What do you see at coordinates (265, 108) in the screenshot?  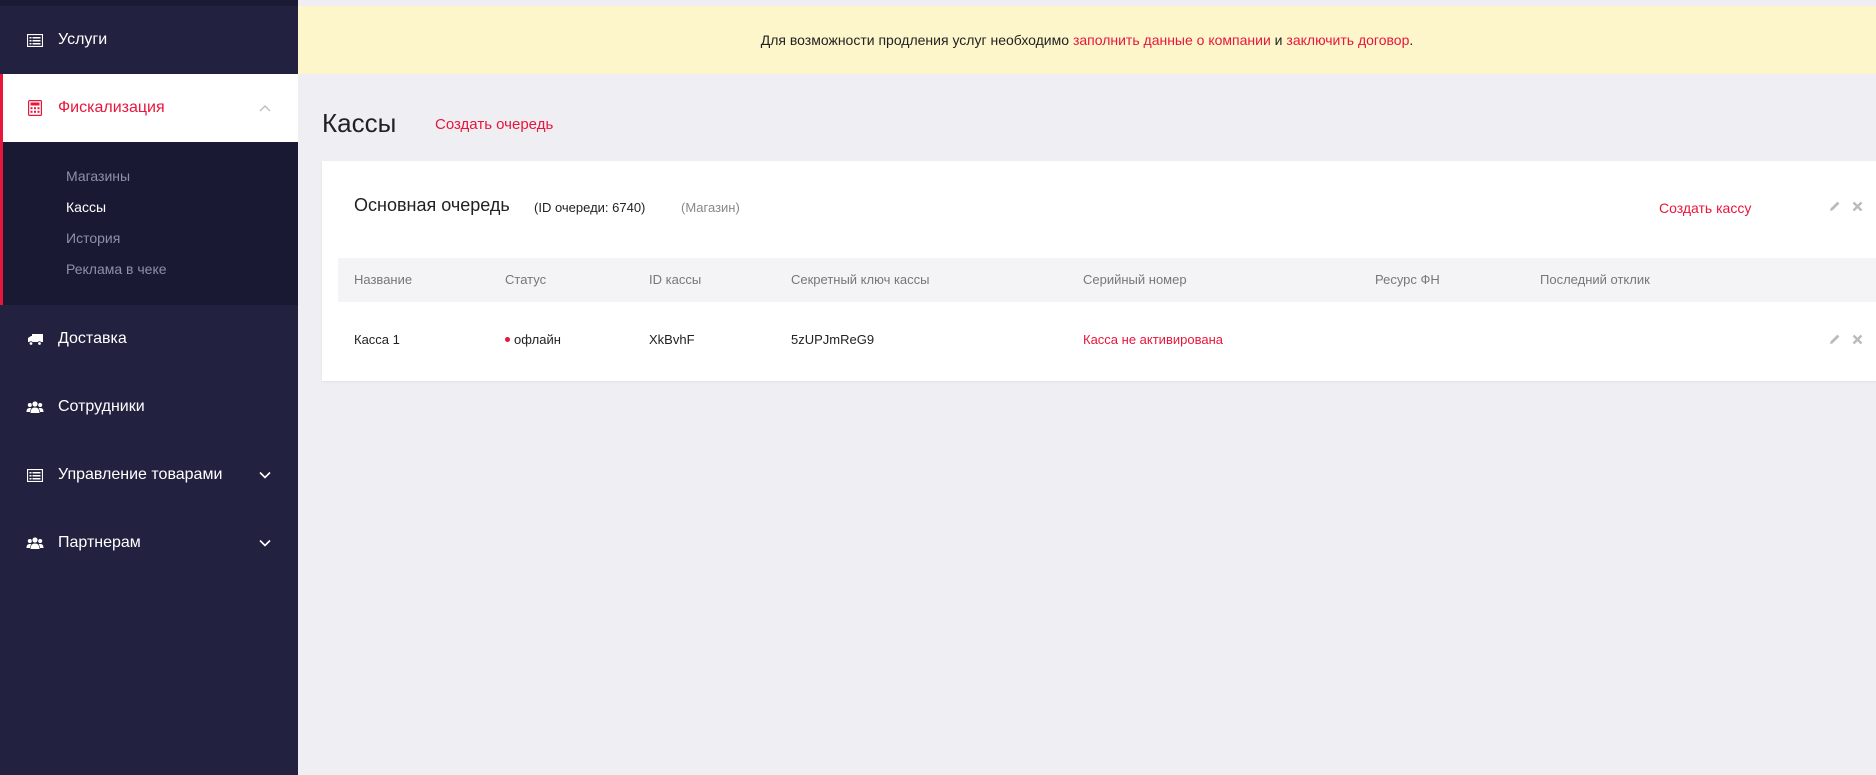 I see `chevron-up-icon` at bounding box center [265, 108].